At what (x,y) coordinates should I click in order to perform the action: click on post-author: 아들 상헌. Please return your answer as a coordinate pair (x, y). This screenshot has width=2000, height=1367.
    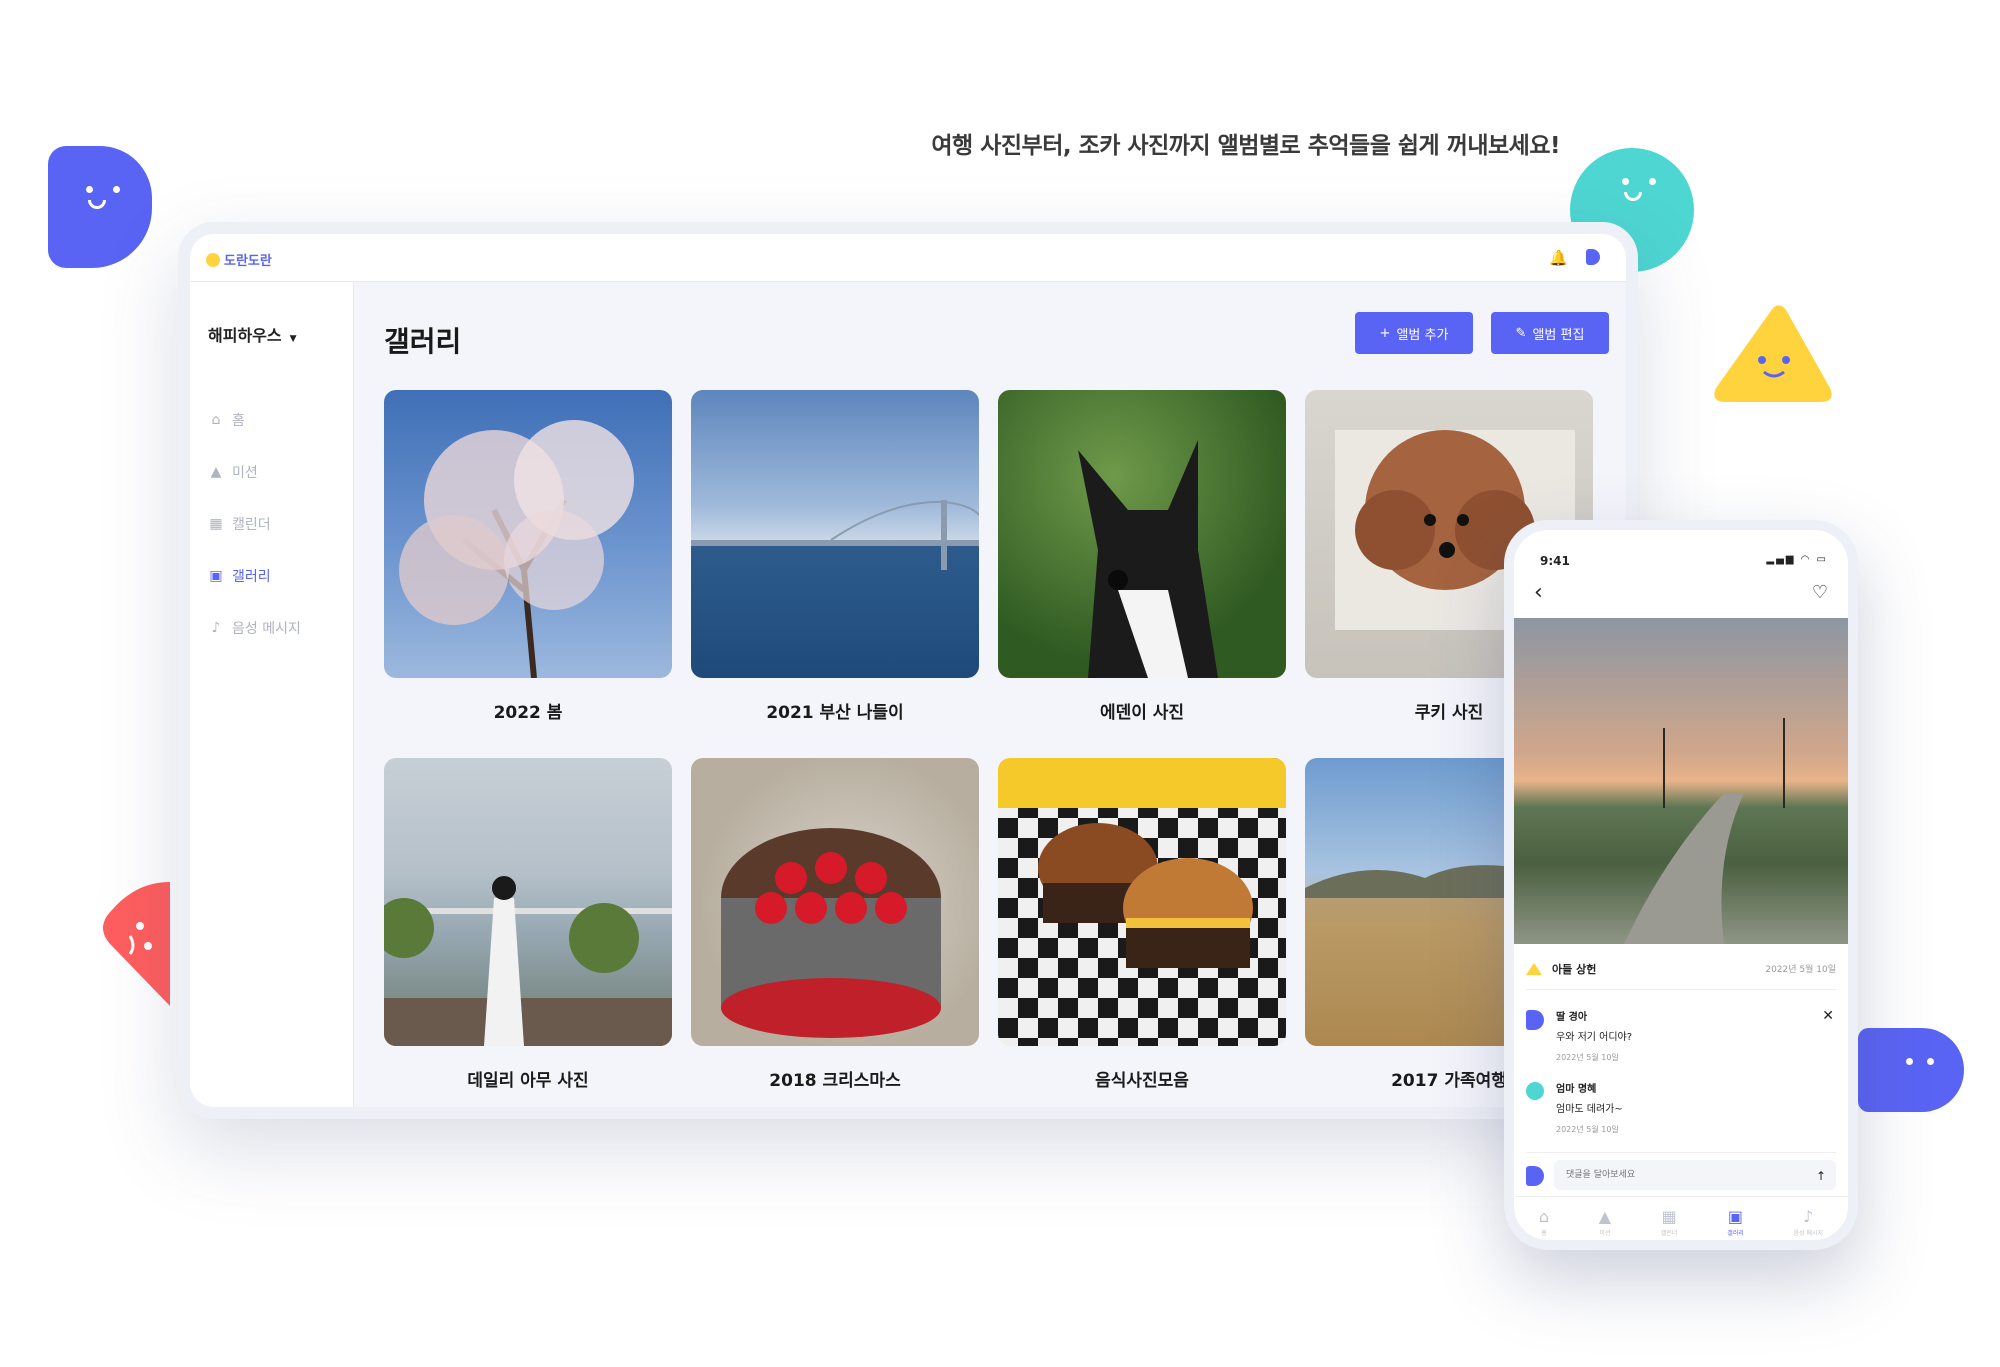
    Looking at the image, I should click on (1561, 969).